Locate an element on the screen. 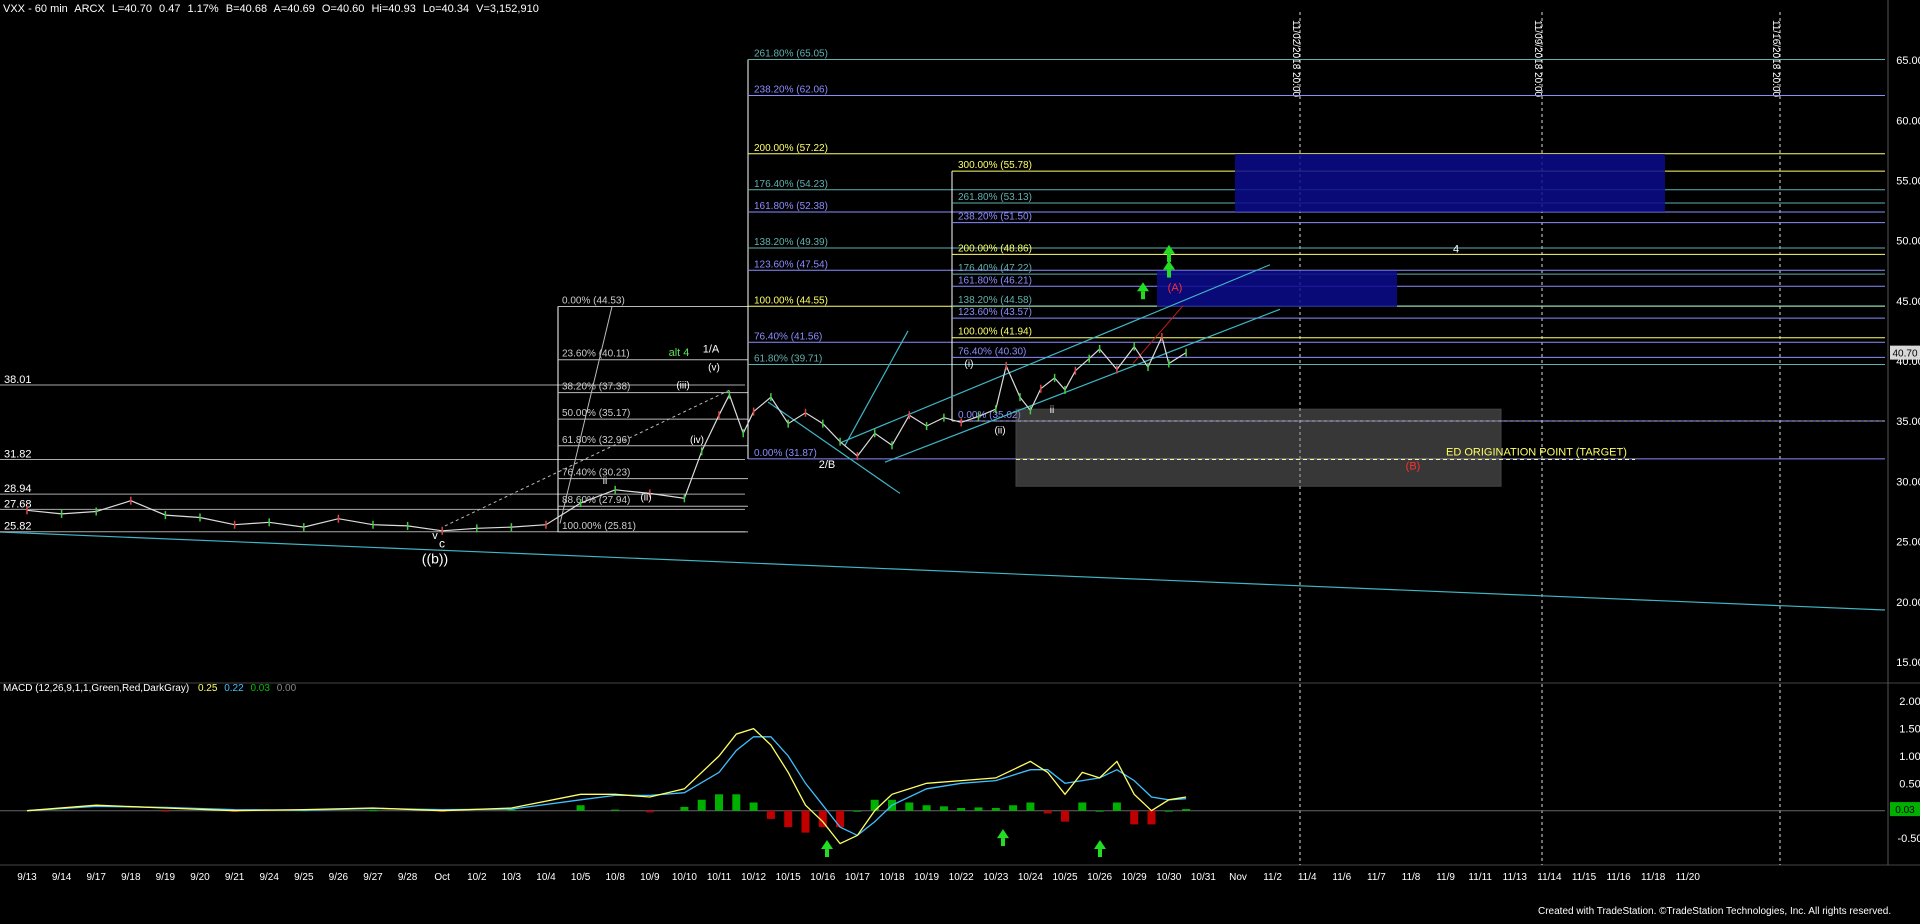 This screenshot has height=924, width=1920. fib-a-label: 38.20% (37.38) is located at coordinates (596, 387).